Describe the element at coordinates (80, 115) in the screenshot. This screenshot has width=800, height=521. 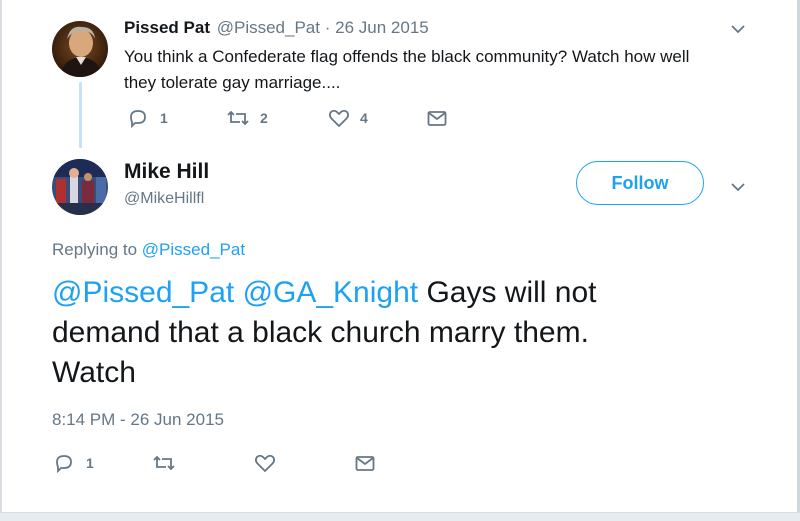
I see `thread-connector-line` at that location.